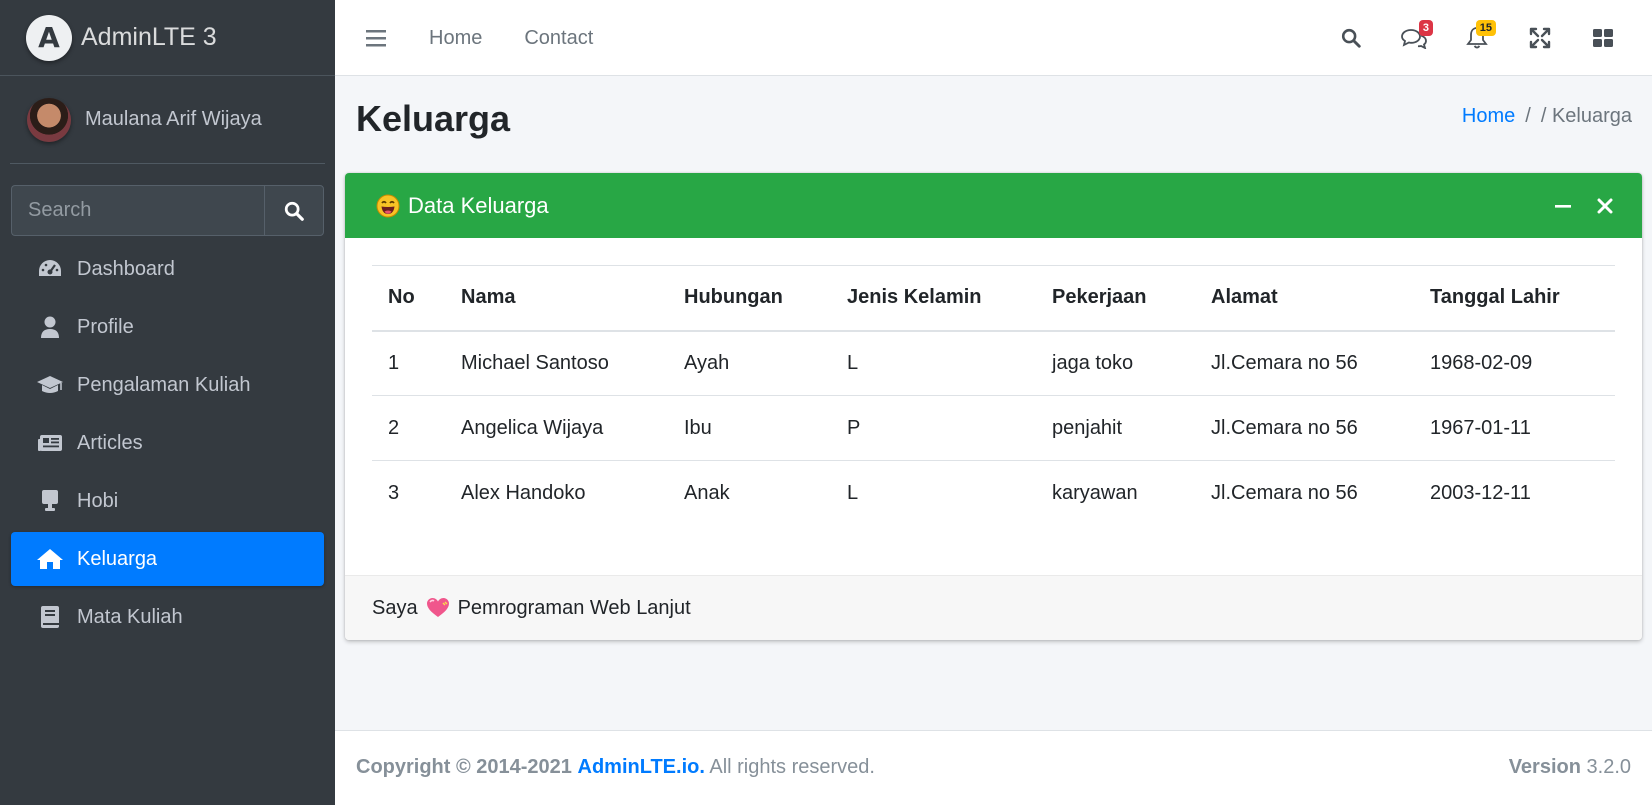 The width and height of the screenshot is (1652, 805). Describe the element at coordinates (50, 559) in the screenshot. I see `home-icon` at that location.